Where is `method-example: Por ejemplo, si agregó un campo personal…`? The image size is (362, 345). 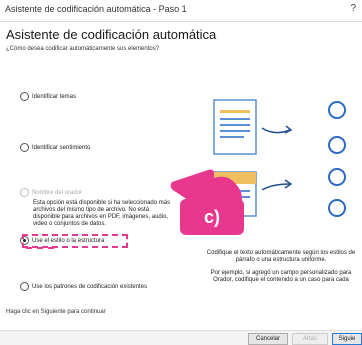 method-example: Por ejemplo, si agregó un campo personal… is located at coordinates (281, 276).